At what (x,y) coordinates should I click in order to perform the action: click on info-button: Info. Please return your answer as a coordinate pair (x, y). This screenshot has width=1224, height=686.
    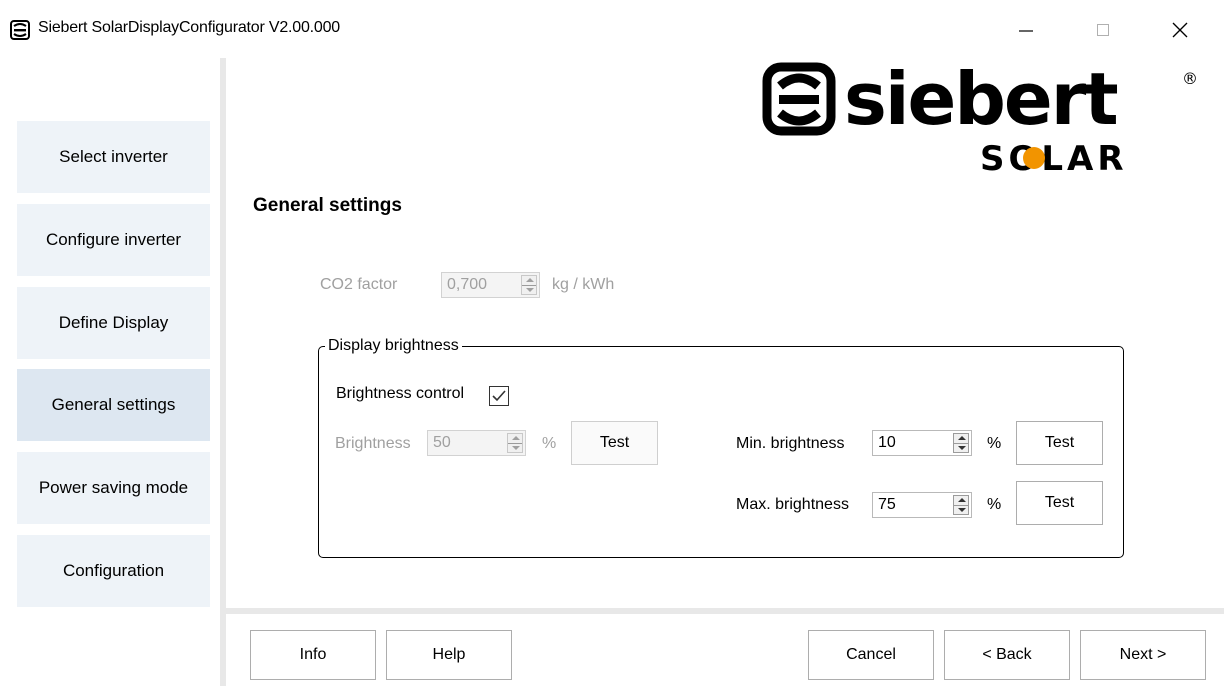
    Looking at the image, I should click on (313, 655).